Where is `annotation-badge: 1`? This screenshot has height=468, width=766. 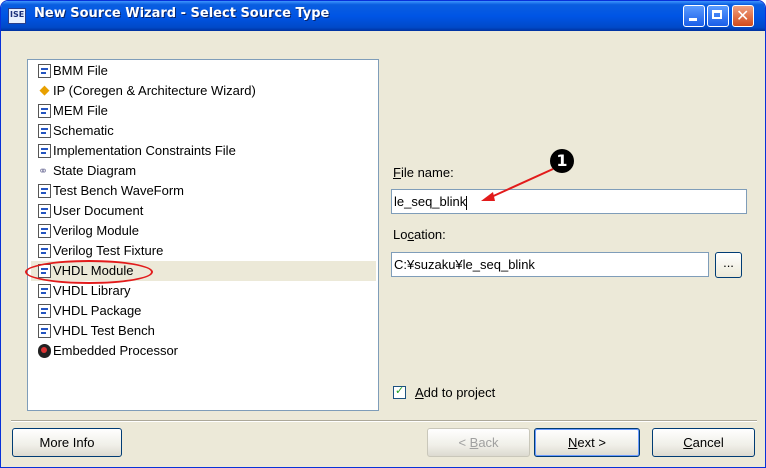 annotation-badge: 1 is located at coordinates (562, 161).